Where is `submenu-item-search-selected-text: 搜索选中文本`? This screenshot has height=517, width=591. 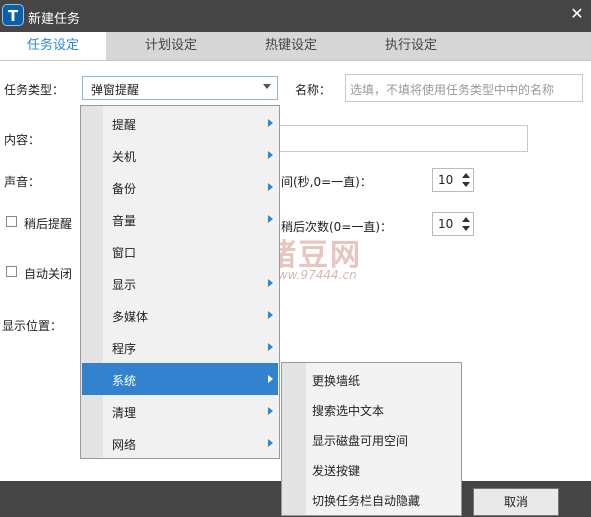
submenu-item-search-selected-text: 搜索选中文本 is located at coordinates (348, 410).